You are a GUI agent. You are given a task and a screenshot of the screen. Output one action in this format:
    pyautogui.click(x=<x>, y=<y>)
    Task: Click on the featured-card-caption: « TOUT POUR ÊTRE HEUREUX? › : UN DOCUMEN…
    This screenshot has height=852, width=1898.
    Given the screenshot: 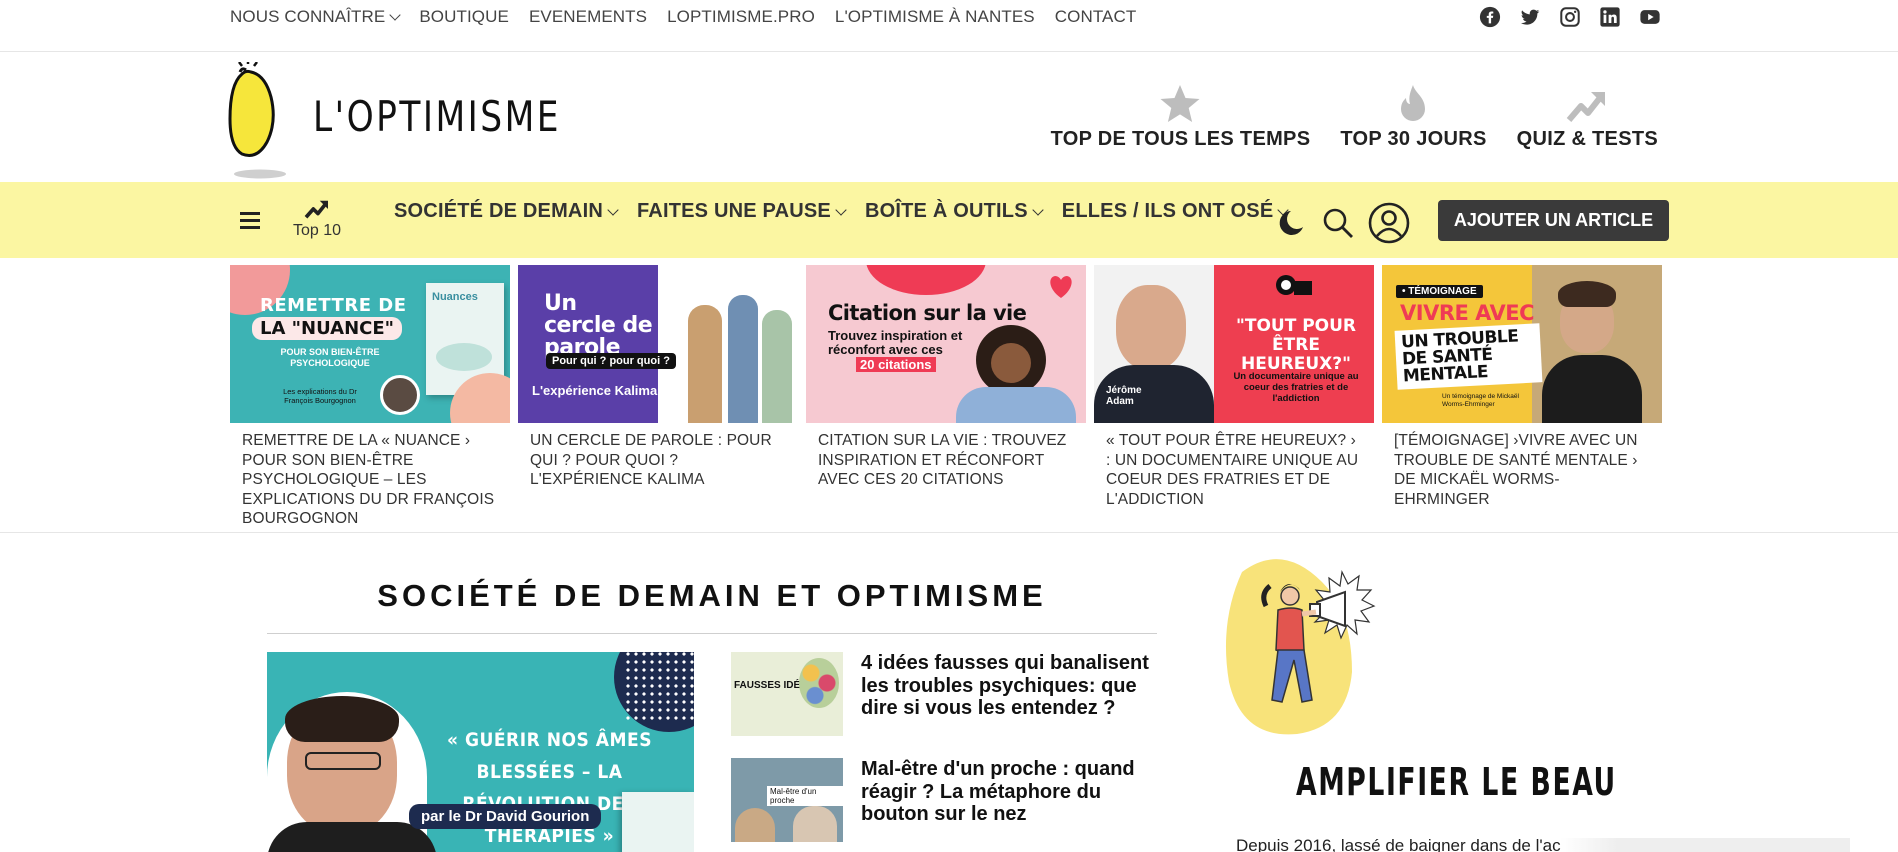 What is the action you would take?
    pyautogui.click(x=1234, y=470)
    